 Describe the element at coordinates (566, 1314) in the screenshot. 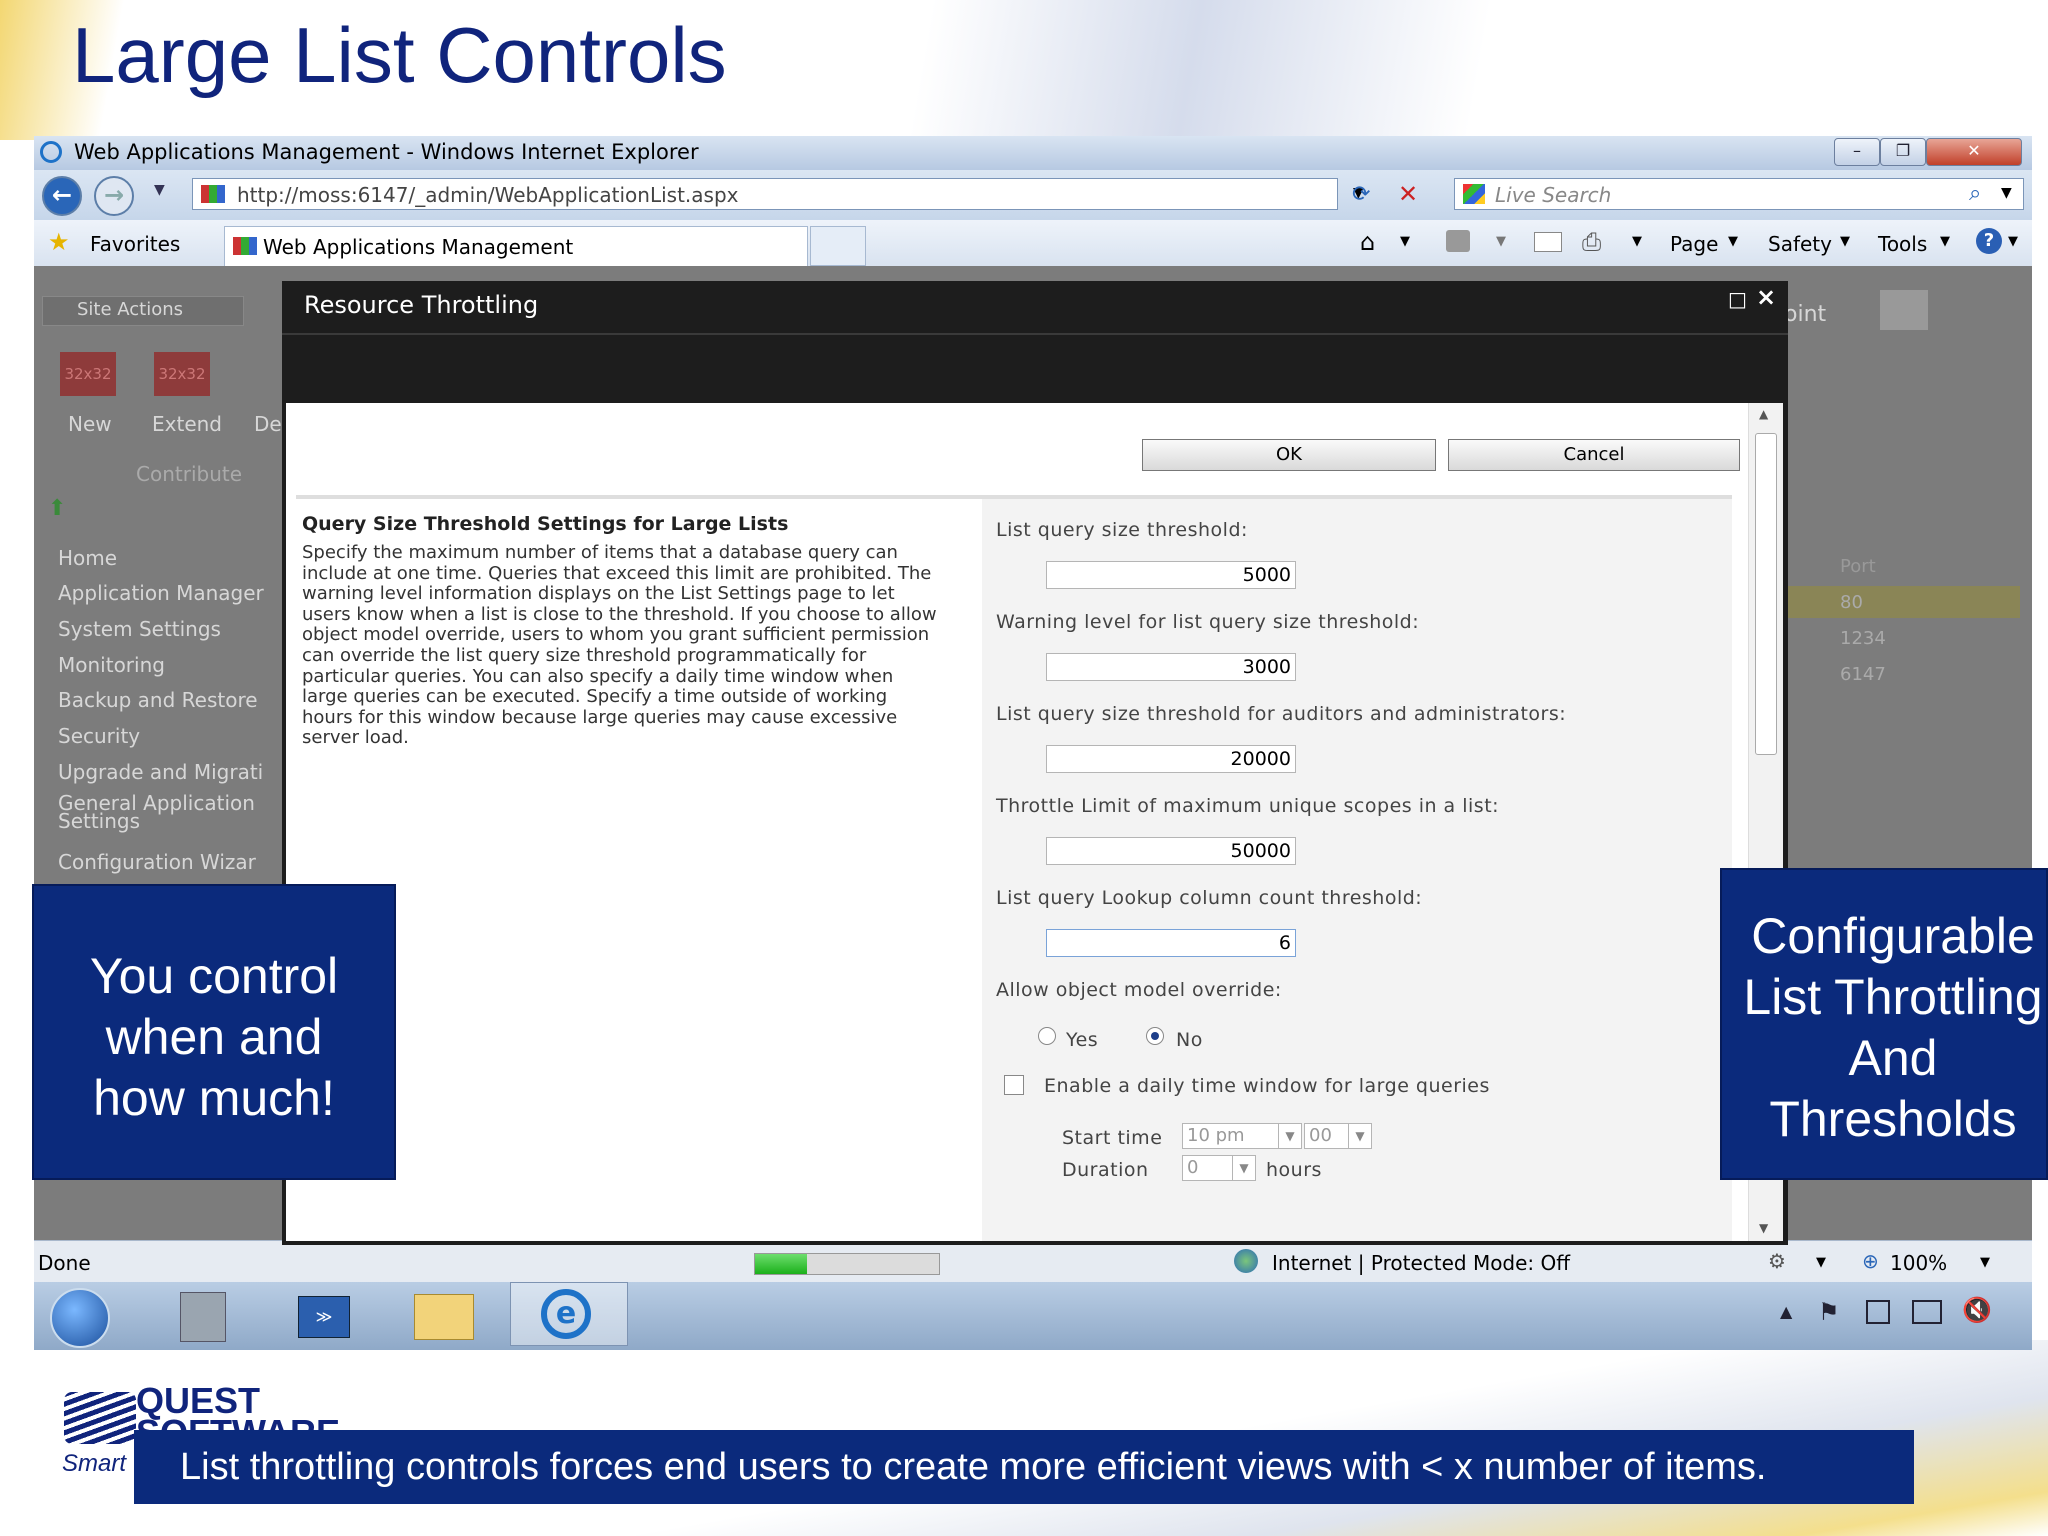

I see `ie-taskbar-icon: e` at that location.